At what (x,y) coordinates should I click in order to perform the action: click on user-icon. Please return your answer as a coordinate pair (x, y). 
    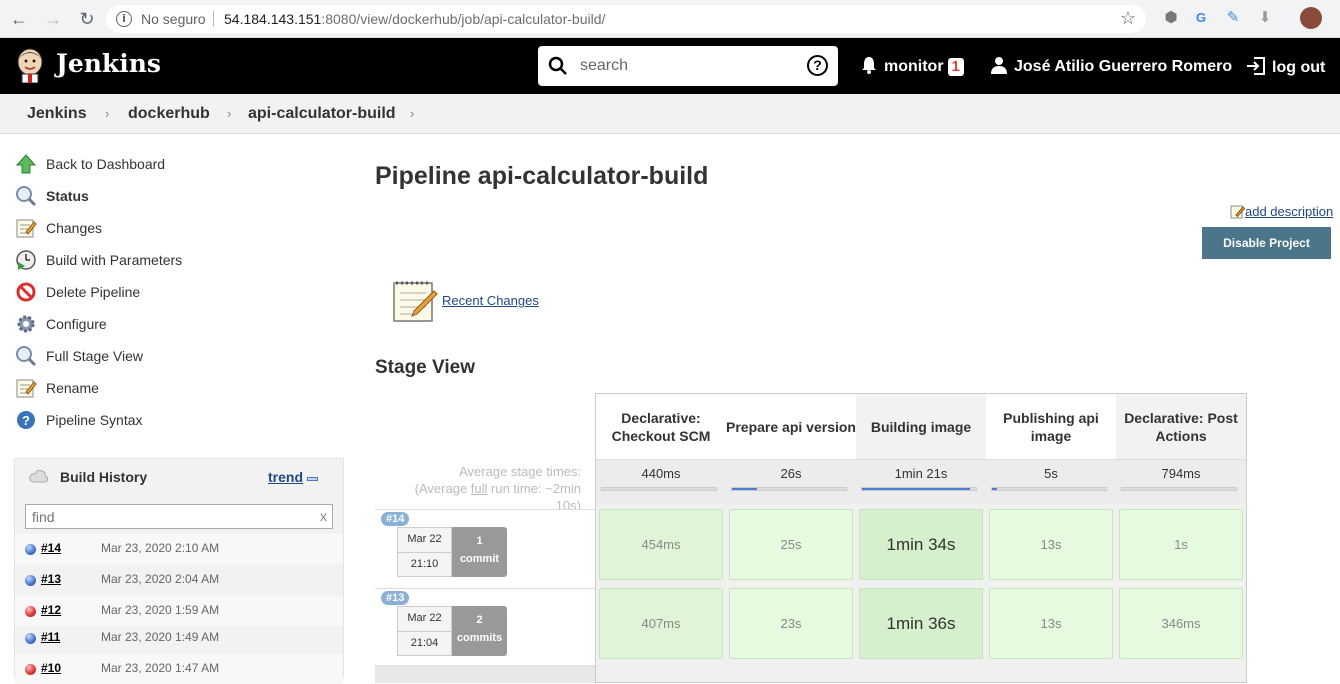
    Looking at the image, I should click on (999, 65).